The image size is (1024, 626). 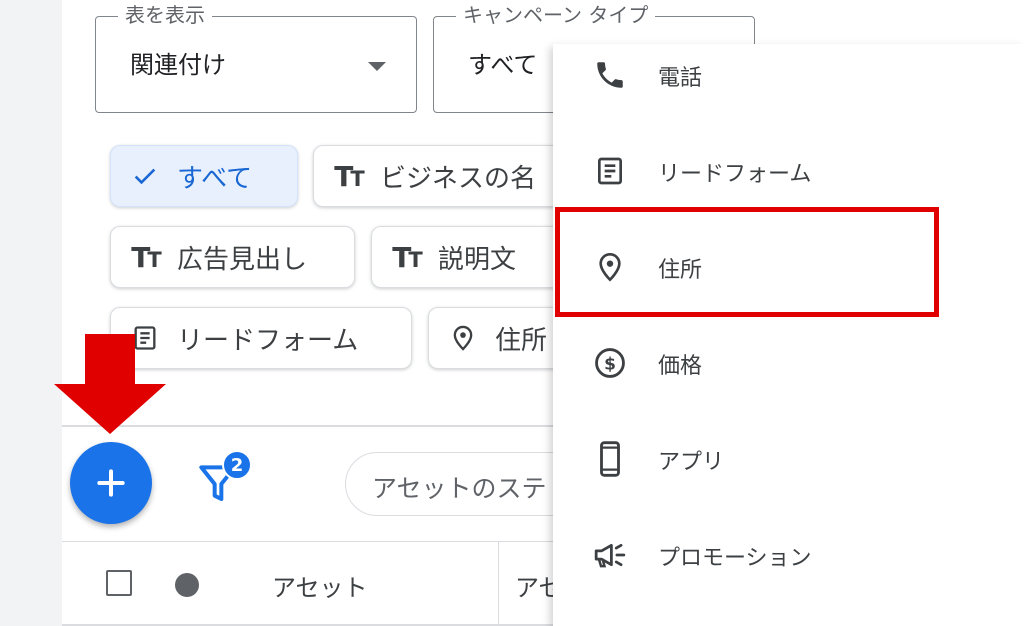 What do you see at coordinates (788, 362) in the screenshot?
I see `menu-item-price: $ 価格` at bounding box center [788, 362].